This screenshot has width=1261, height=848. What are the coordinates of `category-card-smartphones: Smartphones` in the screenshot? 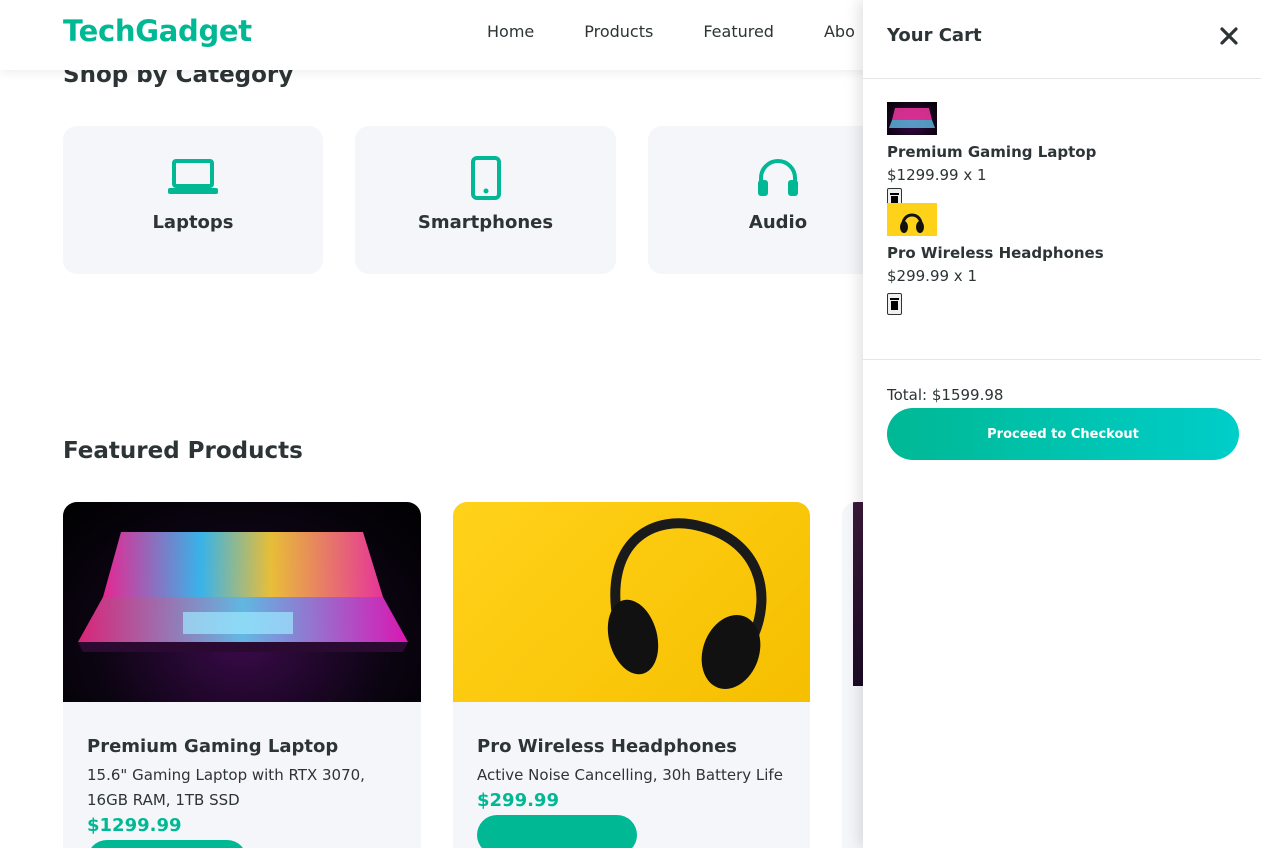 It's located at (485, 200).